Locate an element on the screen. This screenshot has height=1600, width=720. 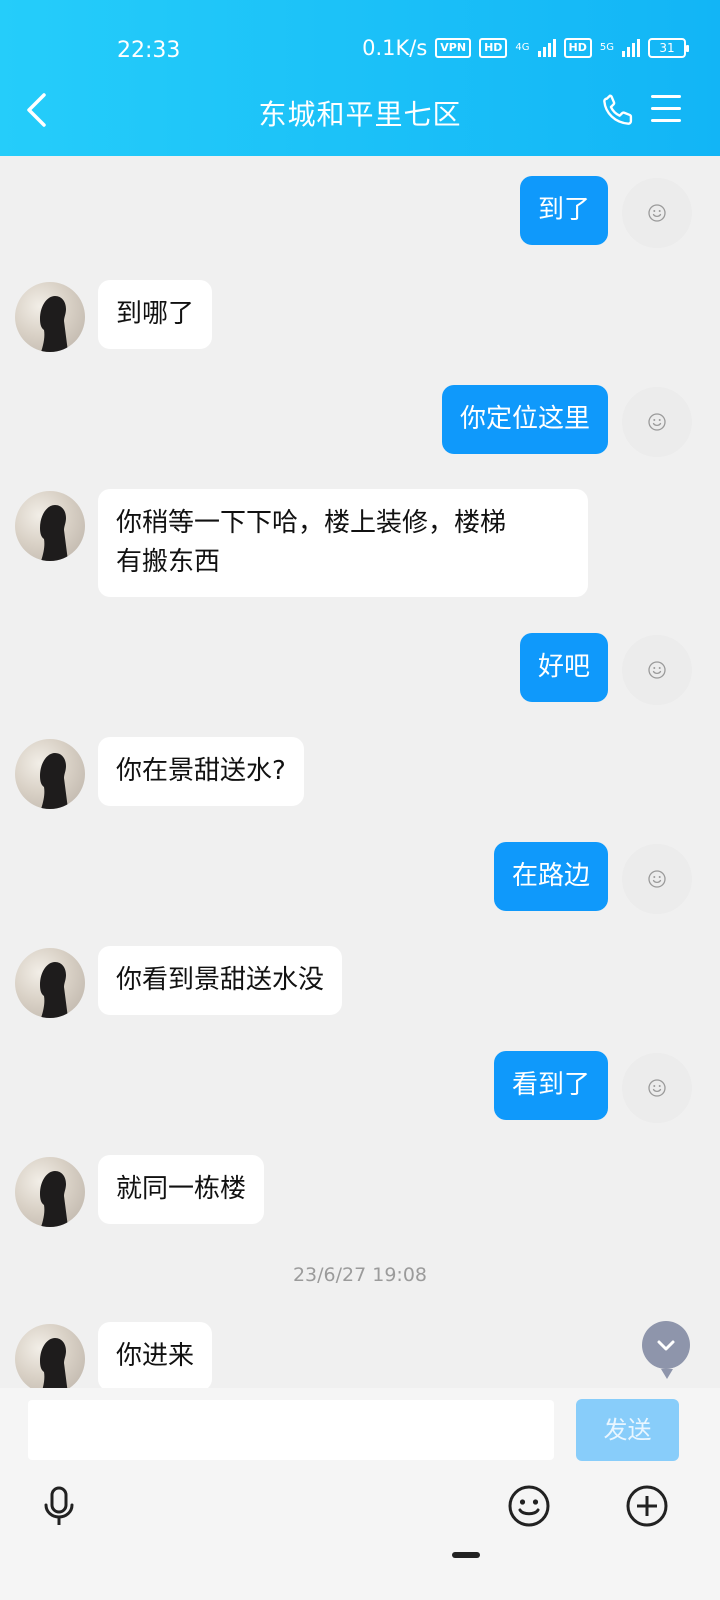
send-button: 发送 is located at coordinates (627, 1430).